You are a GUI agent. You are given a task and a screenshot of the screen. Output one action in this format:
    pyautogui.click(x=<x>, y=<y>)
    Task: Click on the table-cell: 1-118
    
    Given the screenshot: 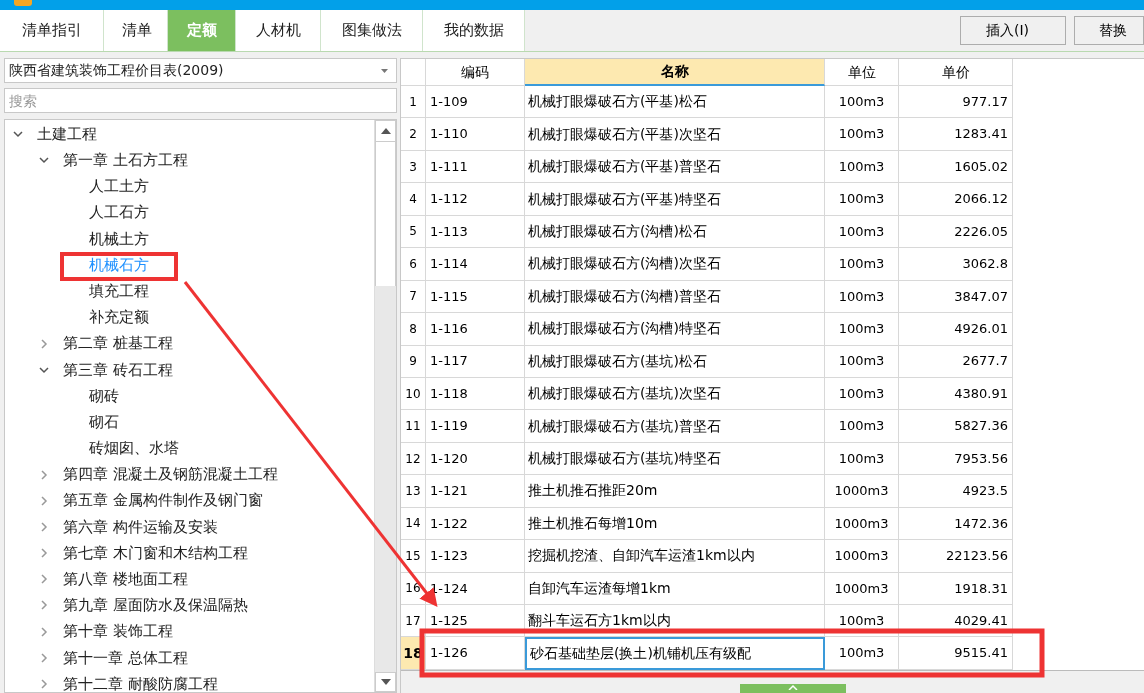 What is the action you would take?
    pyautogui.click(x=475, y=394)
    